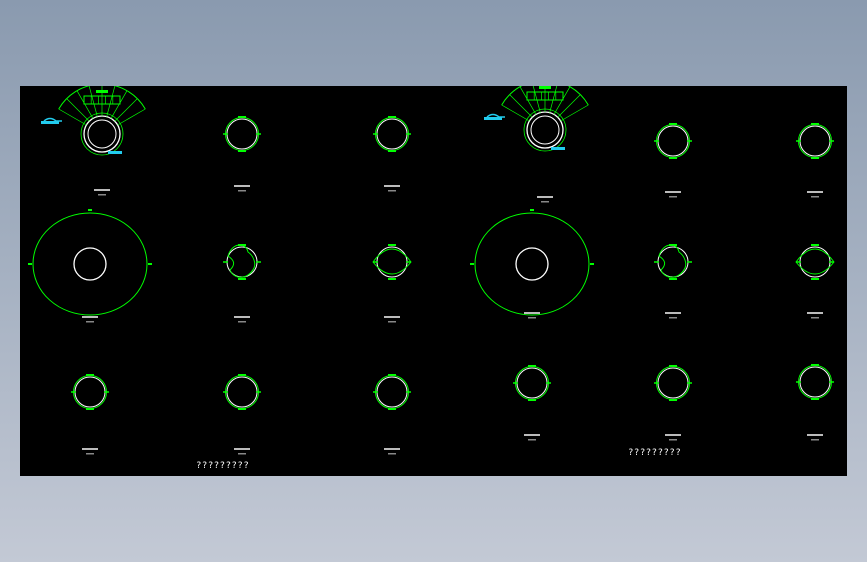 Image resolution: width=867 pixels, height=562 pixels. What do you see at coordinates (673, 281) in the screenshot?
I see `panel-irregular` at bounding box center [673, 281].